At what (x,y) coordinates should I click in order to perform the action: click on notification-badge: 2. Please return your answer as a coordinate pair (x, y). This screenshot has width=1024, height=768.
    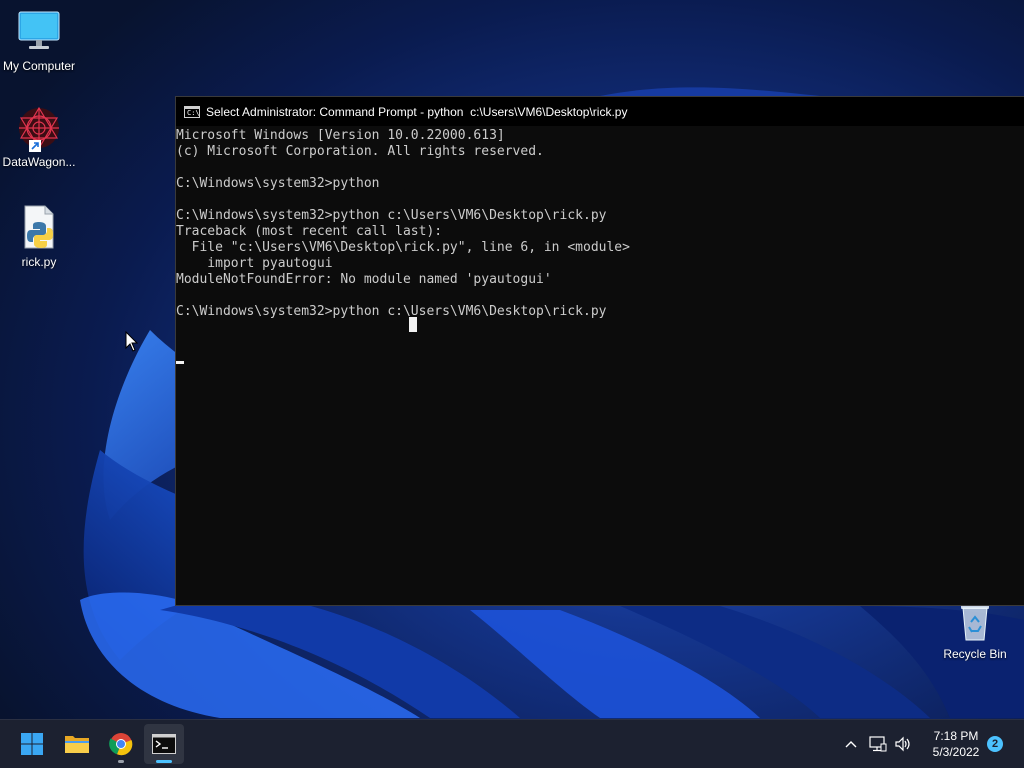
    Looking at the image, I should click on (995, 744).